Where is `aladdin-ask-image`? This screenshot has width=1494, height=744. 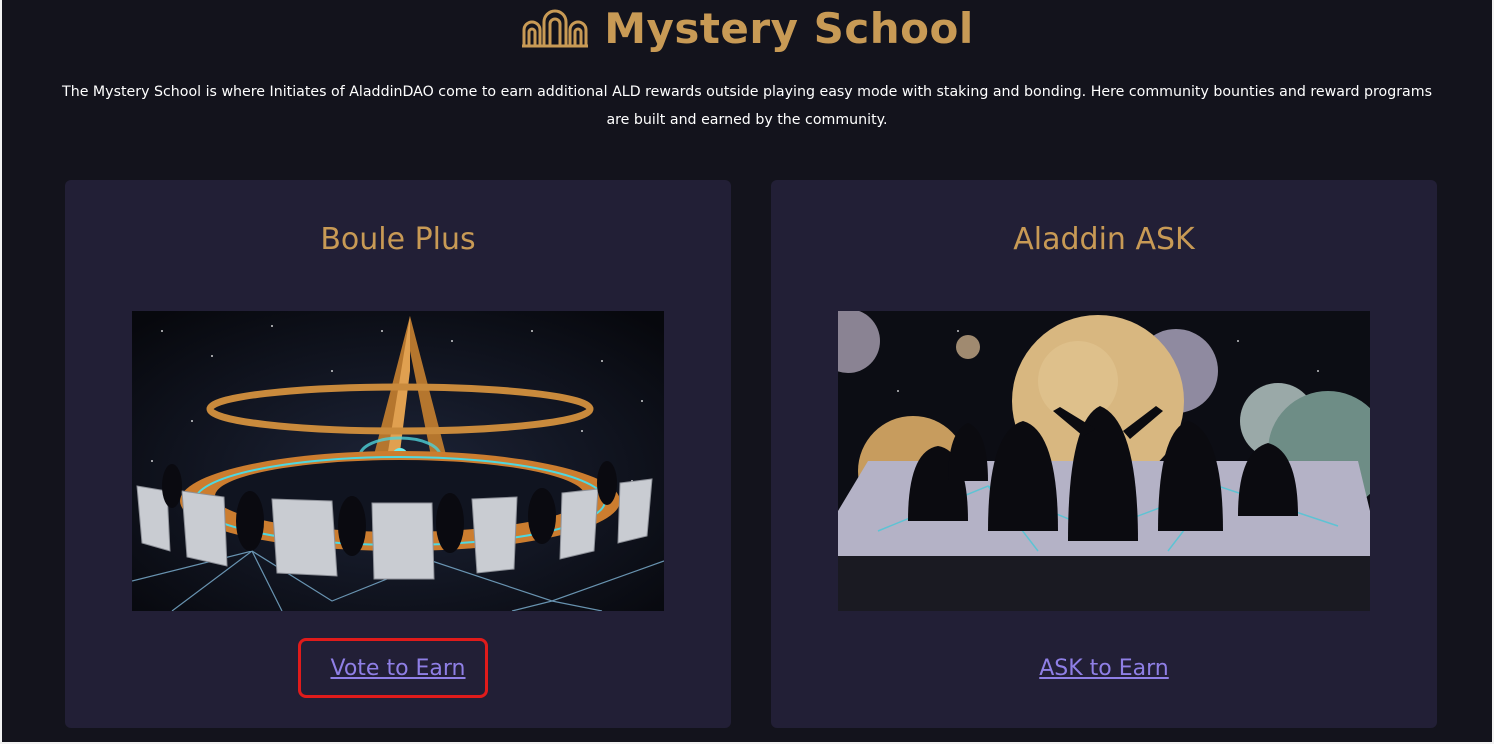
aladdin-ask-image is located at coordinates (1104, 461).